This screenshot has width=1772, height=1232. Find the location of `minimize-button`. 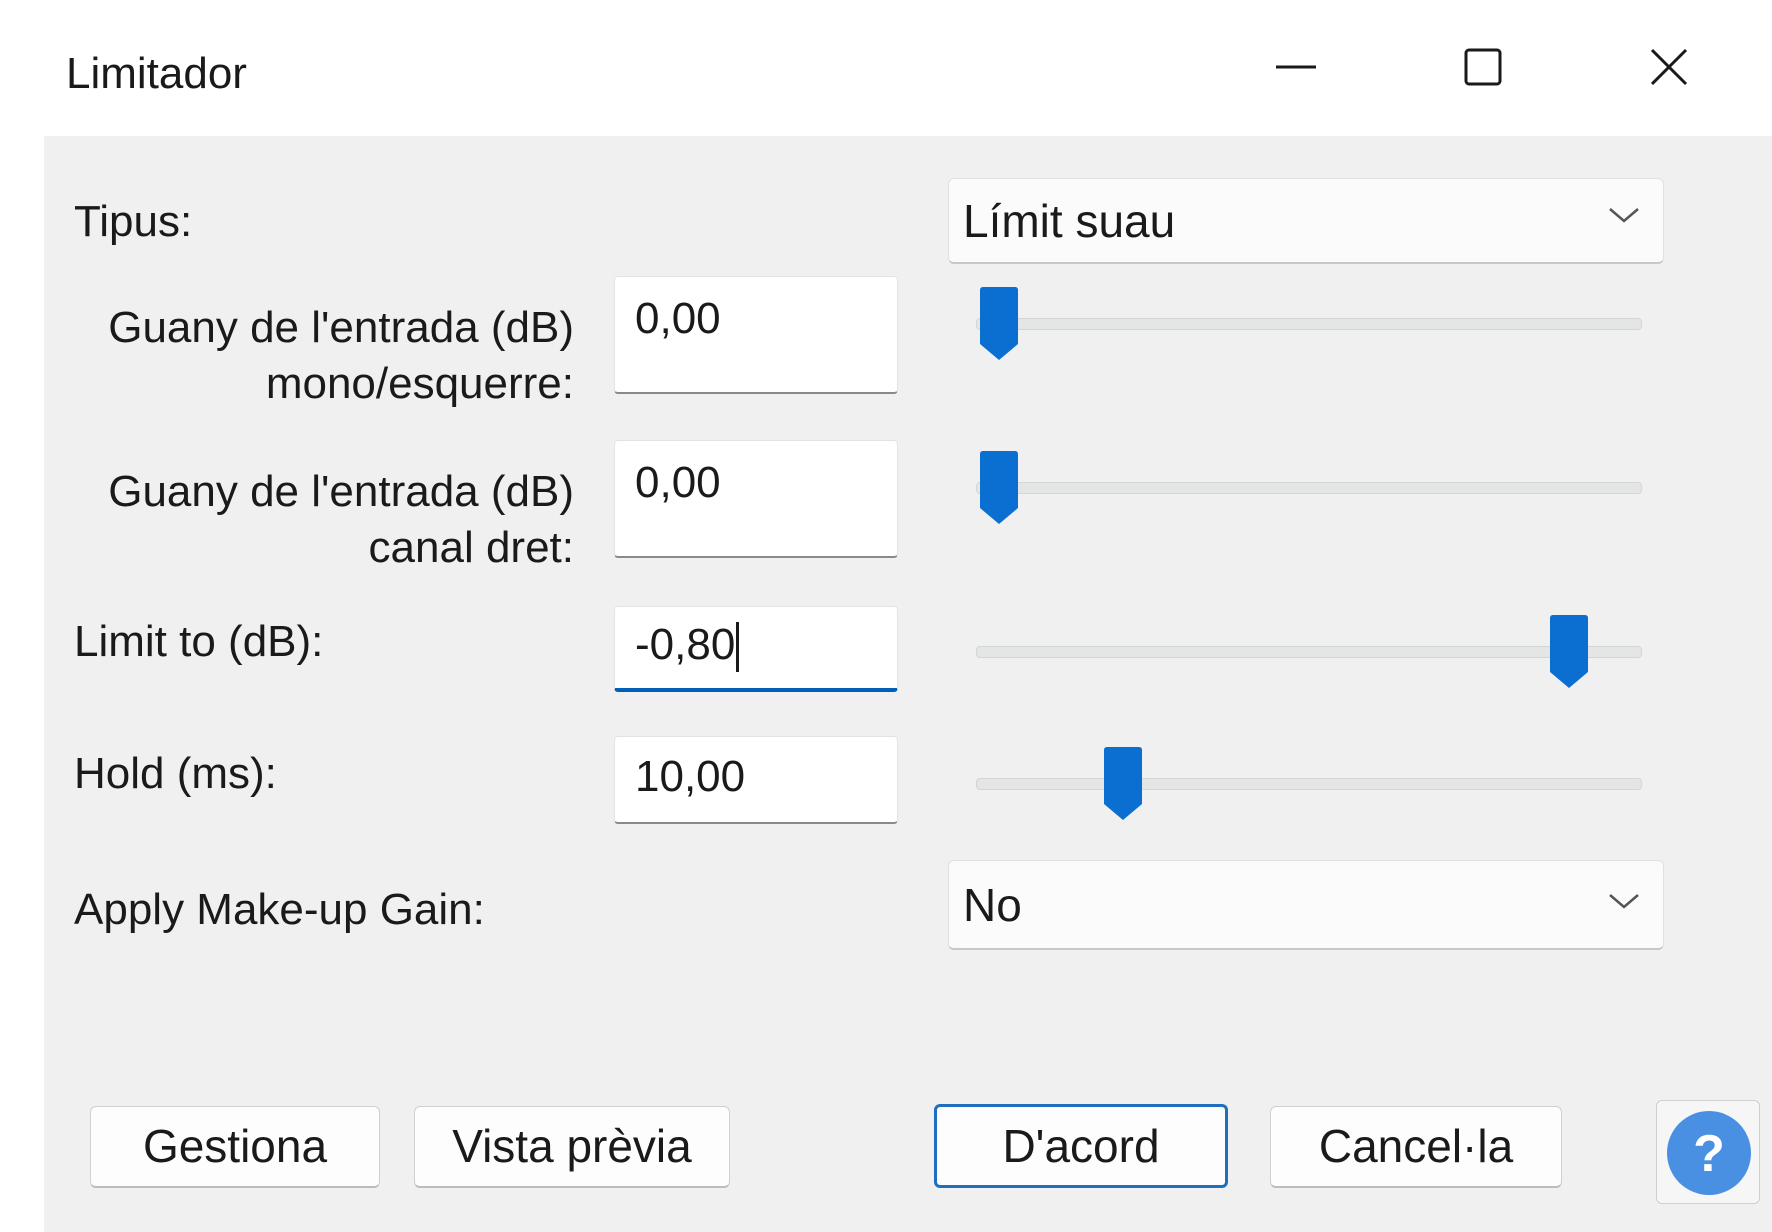

minimize-button is located at coordinates (1296, 75).